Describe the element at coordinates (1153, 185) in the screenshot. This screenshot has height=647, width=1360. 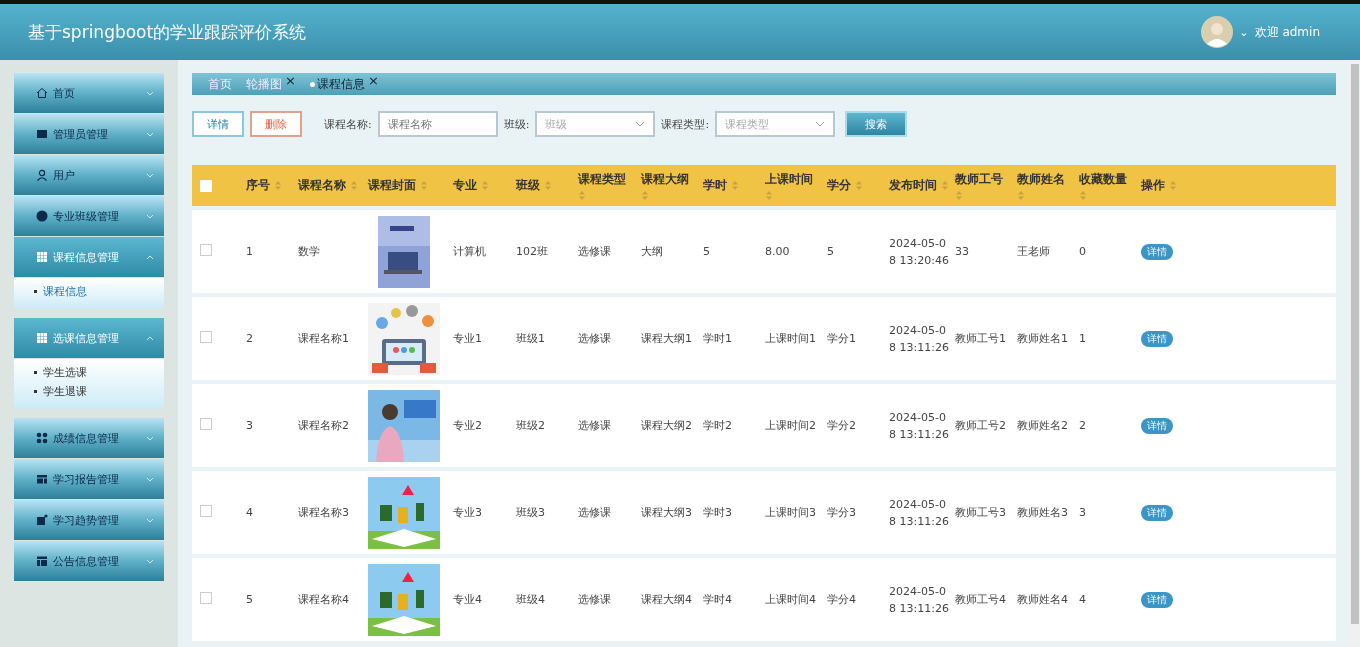
I see `column-header: 操作` at that location.